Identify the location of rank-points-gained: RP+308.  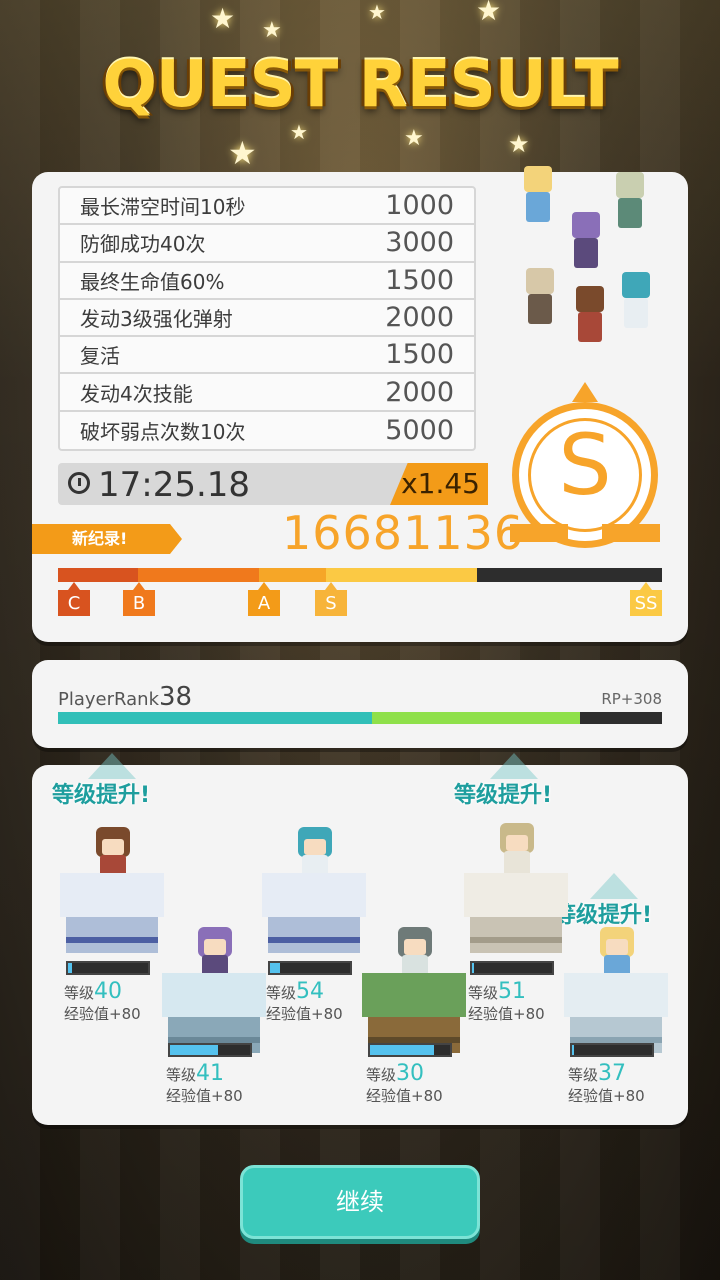
(631, 699).